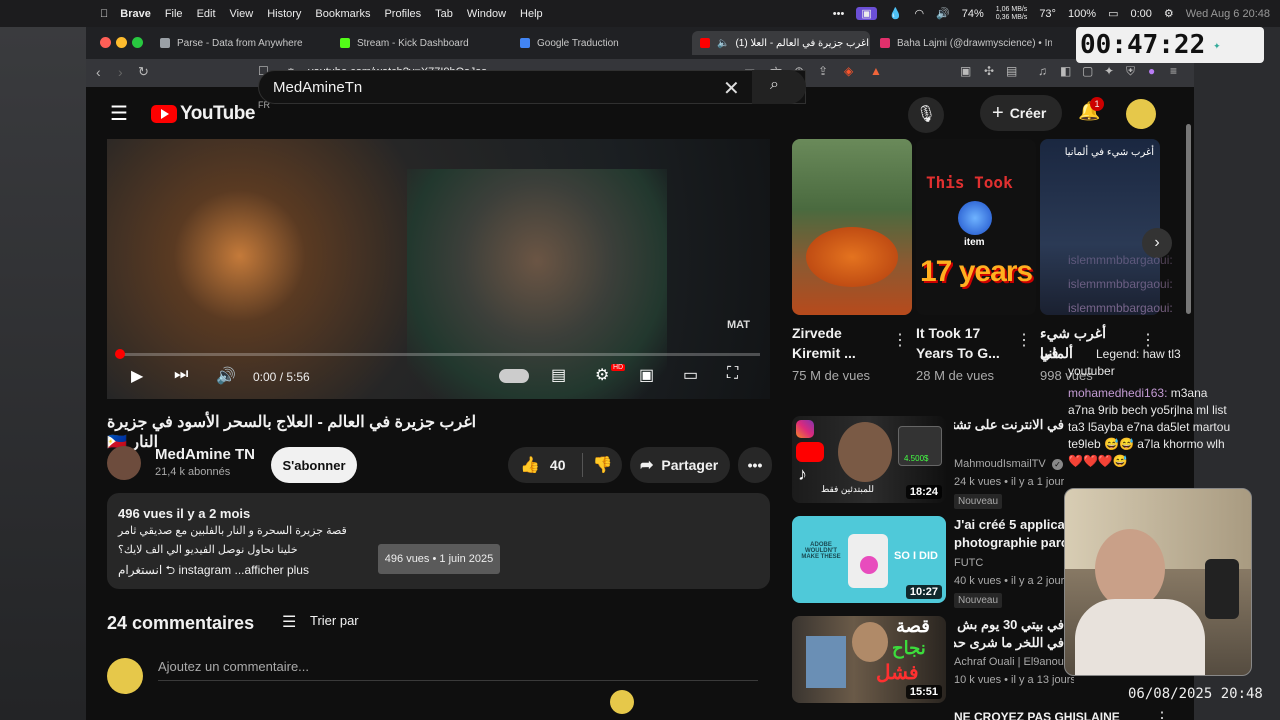  What do you see at coordinates (314, 465) in the screenshot?
I see `subscribe-button: S'abonner` at bounding box center [314, 465].